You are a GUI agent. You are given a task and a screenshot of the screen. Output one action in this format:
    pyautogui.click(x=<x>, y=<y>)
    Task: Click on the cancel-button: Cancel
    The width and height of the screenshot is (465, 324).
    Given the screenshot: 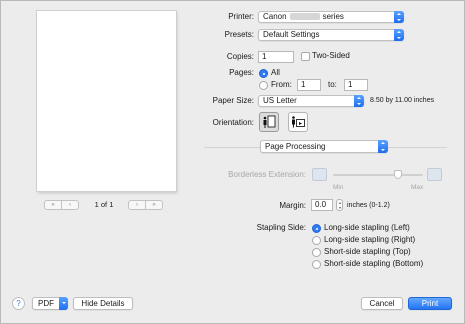 What is the action you would take?
    pyautogui.click(x=382, y=303)
    